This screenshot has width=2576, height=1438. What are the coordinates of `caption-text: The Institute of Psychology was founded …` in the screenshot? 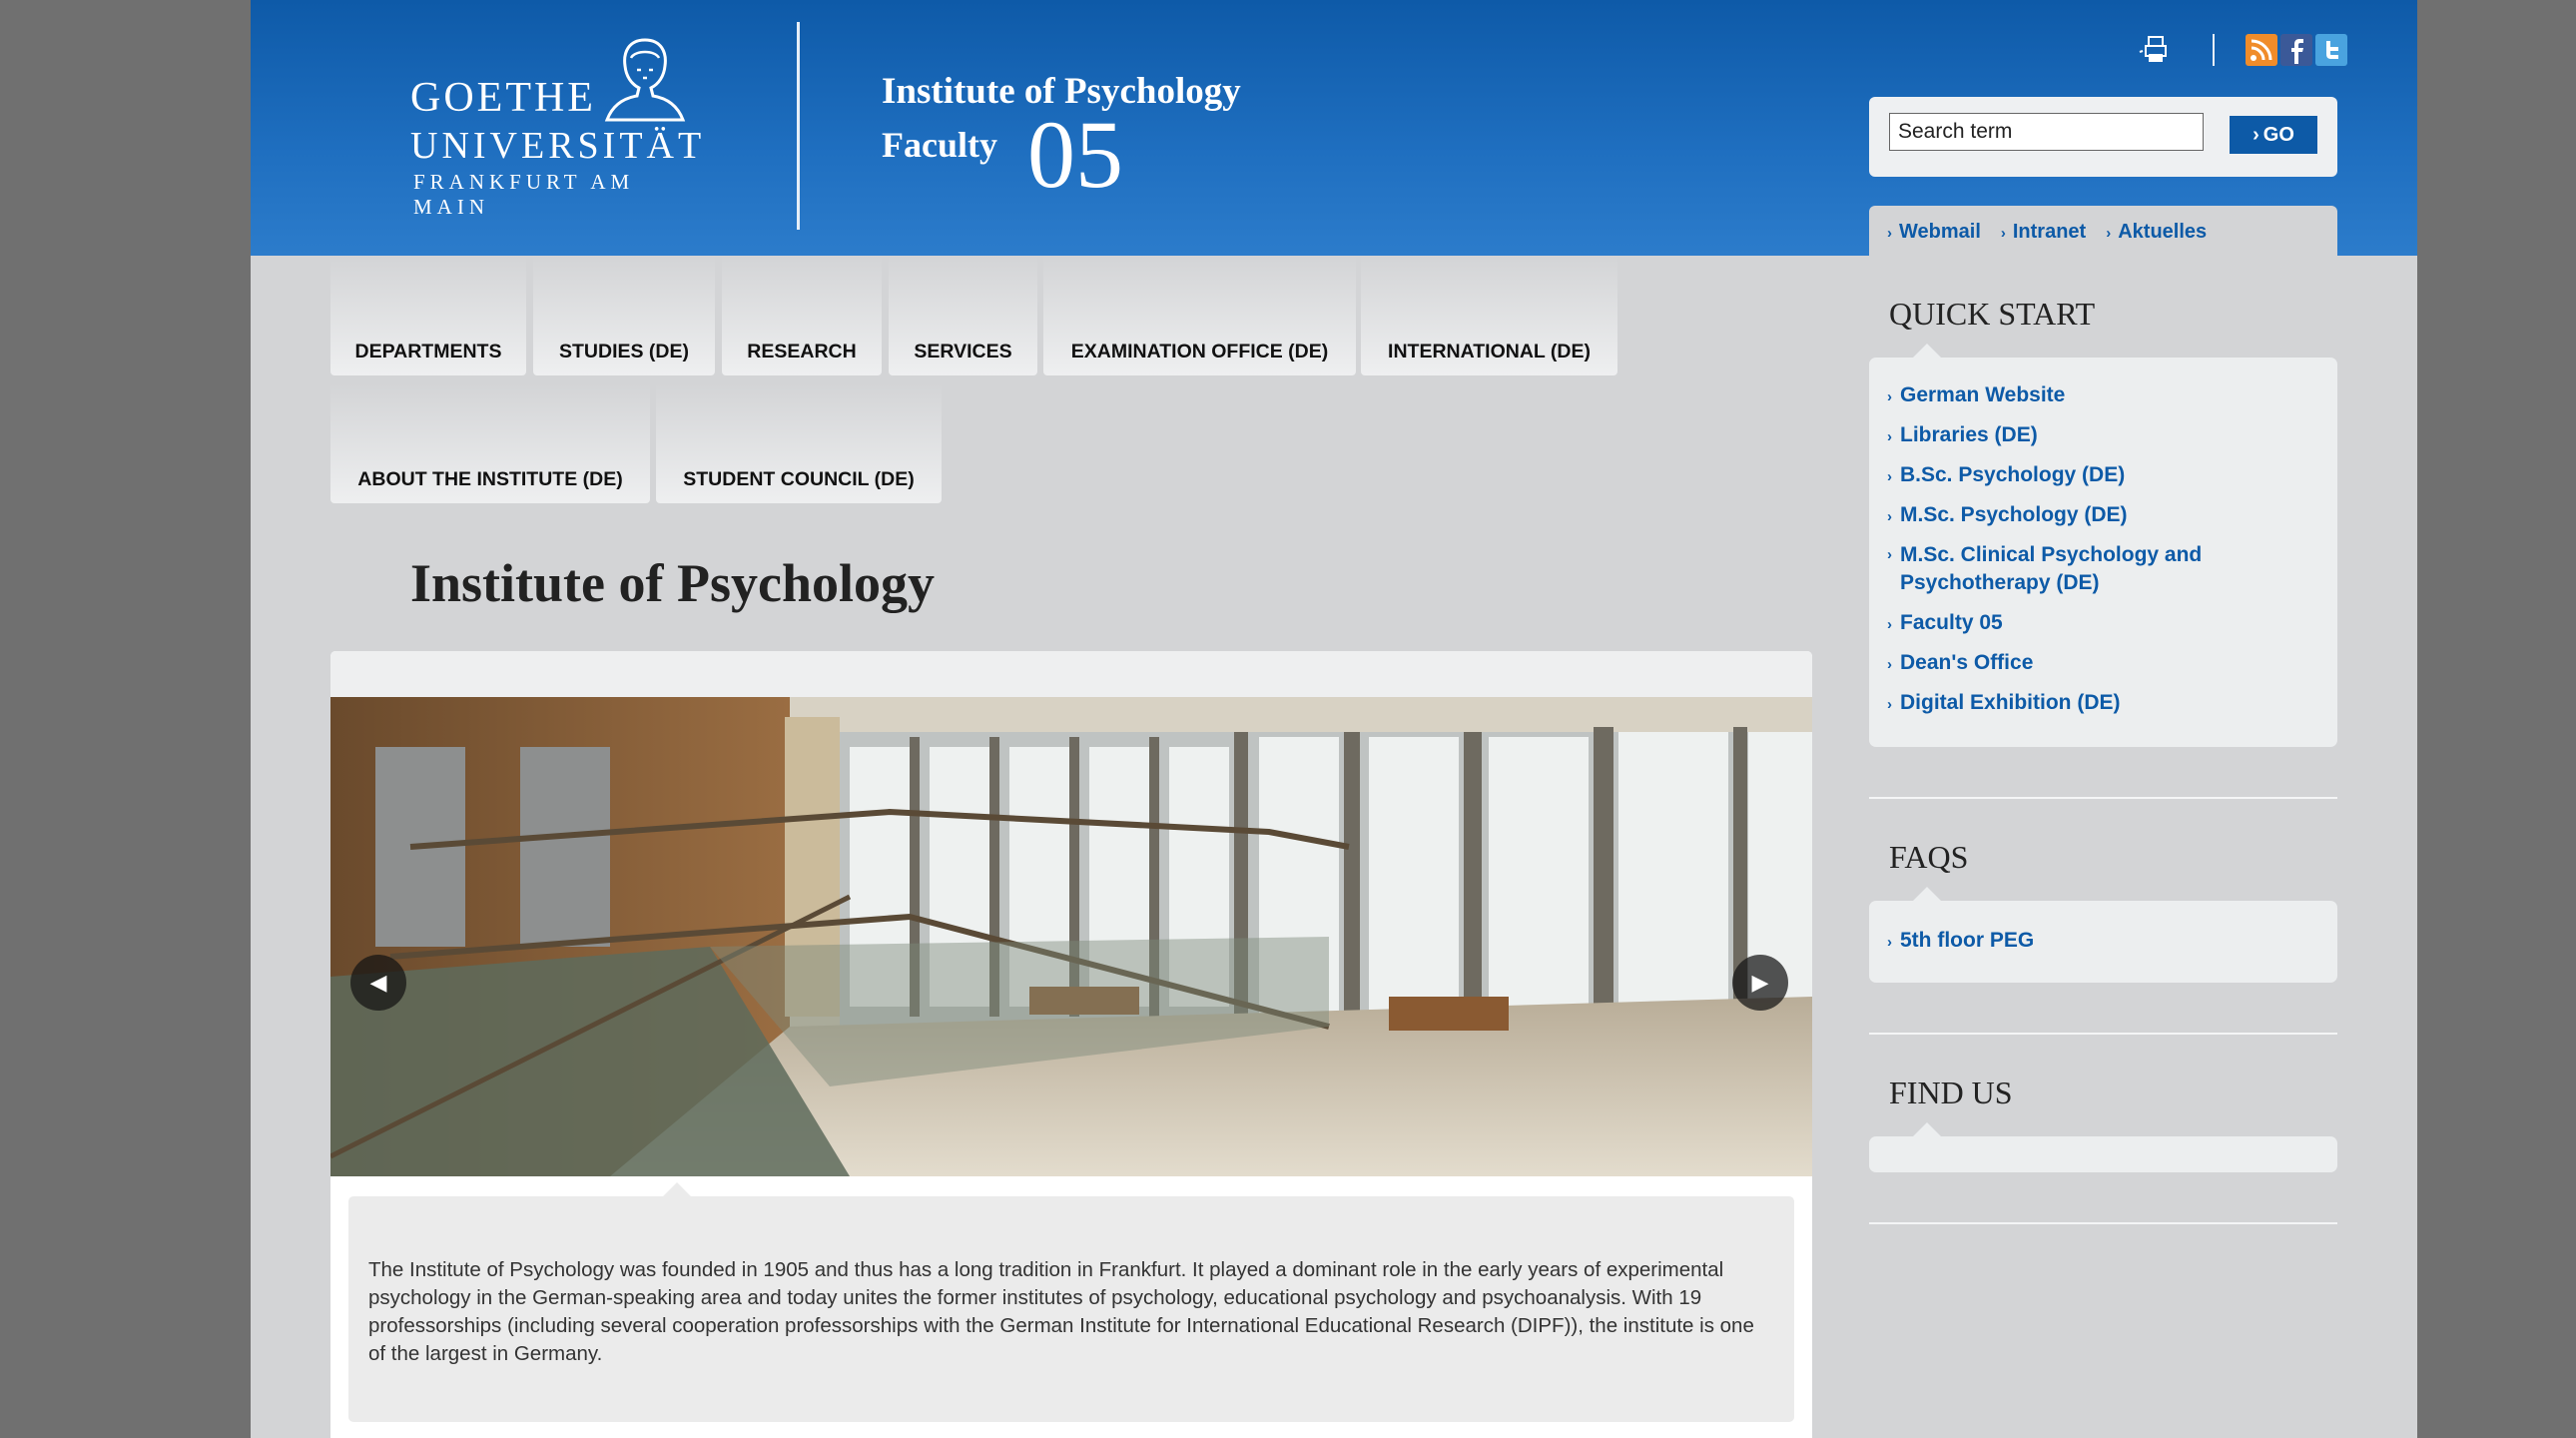 It's located at (1061, 1311).